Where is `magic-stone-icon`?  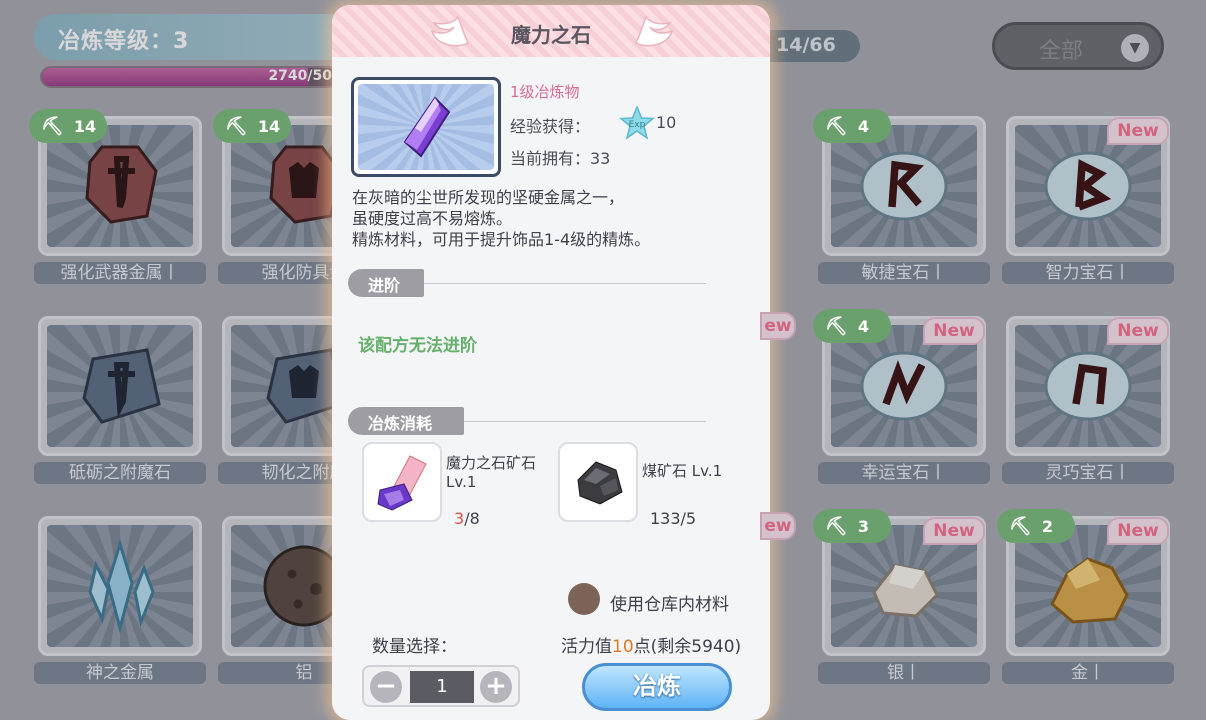
magic-stone-icon is located at coordinates (427, 127).